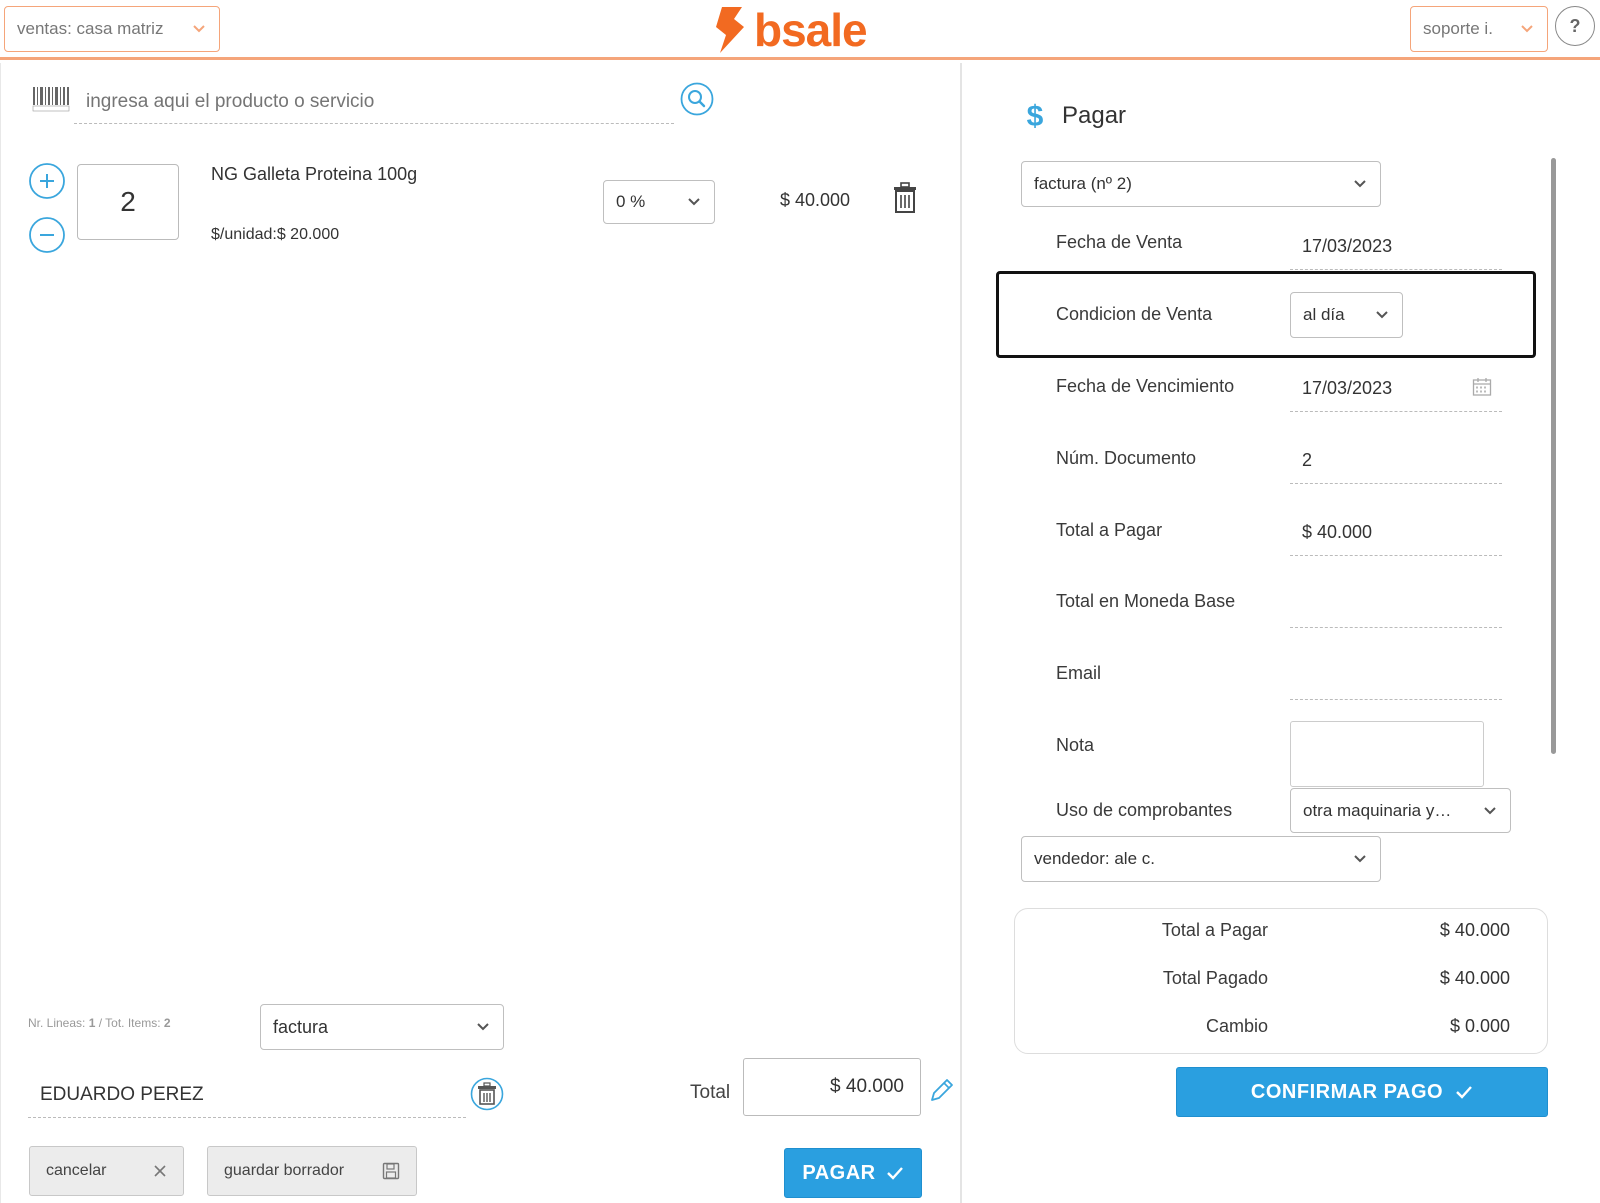 The height and width of the screenshot is (1203, 1600). What do you see at coordinates (1474, 978) in the screenshot?
I see `summary-paid-value: $ 40.000` at bounding box center [1474, 978].